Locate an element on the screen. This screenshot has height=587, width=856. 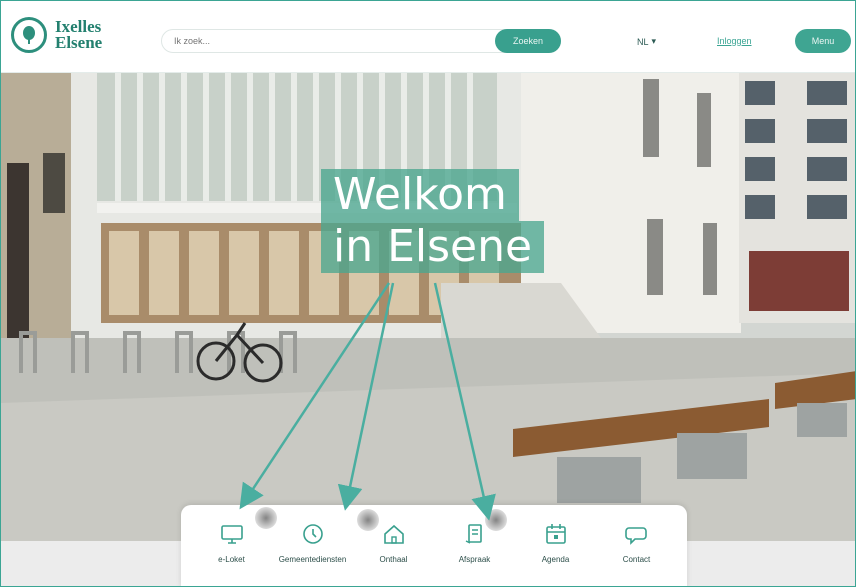
quicklink-agenda: Agenda is located at coordinates (555, 553).